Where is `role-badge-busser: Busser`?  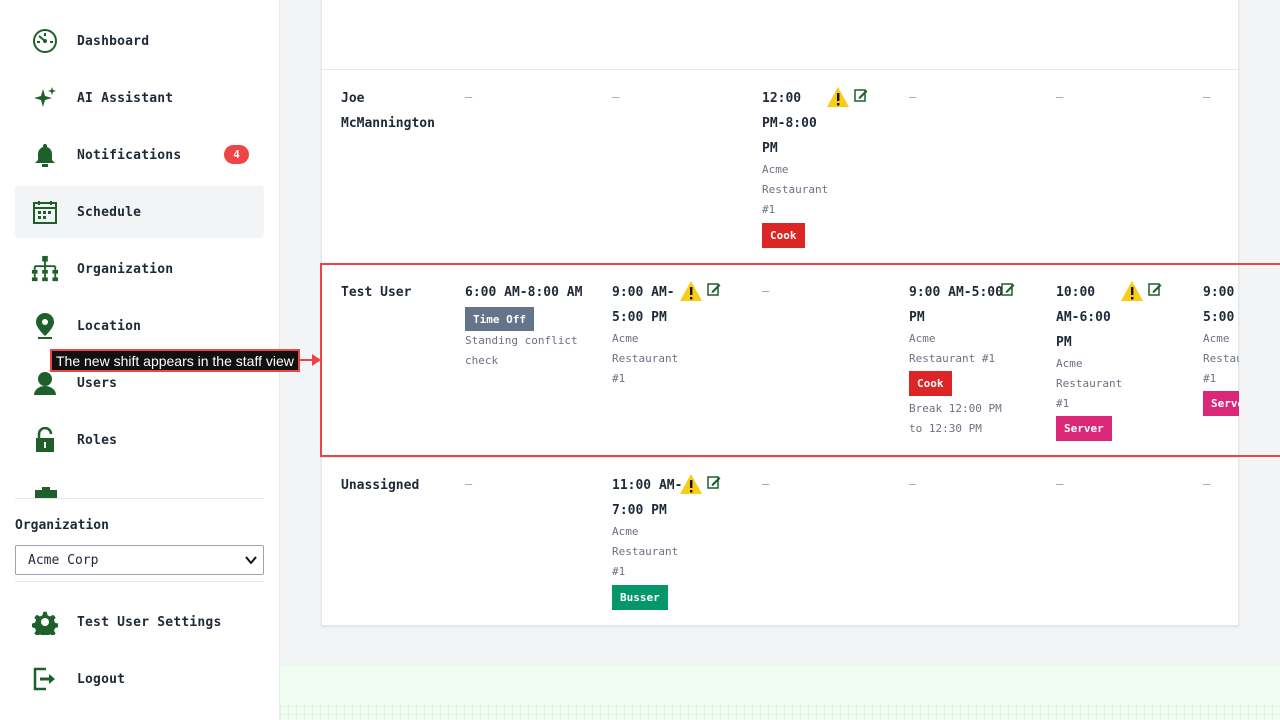 role-badge-busser: Busser is located at coordinates (640, 597).